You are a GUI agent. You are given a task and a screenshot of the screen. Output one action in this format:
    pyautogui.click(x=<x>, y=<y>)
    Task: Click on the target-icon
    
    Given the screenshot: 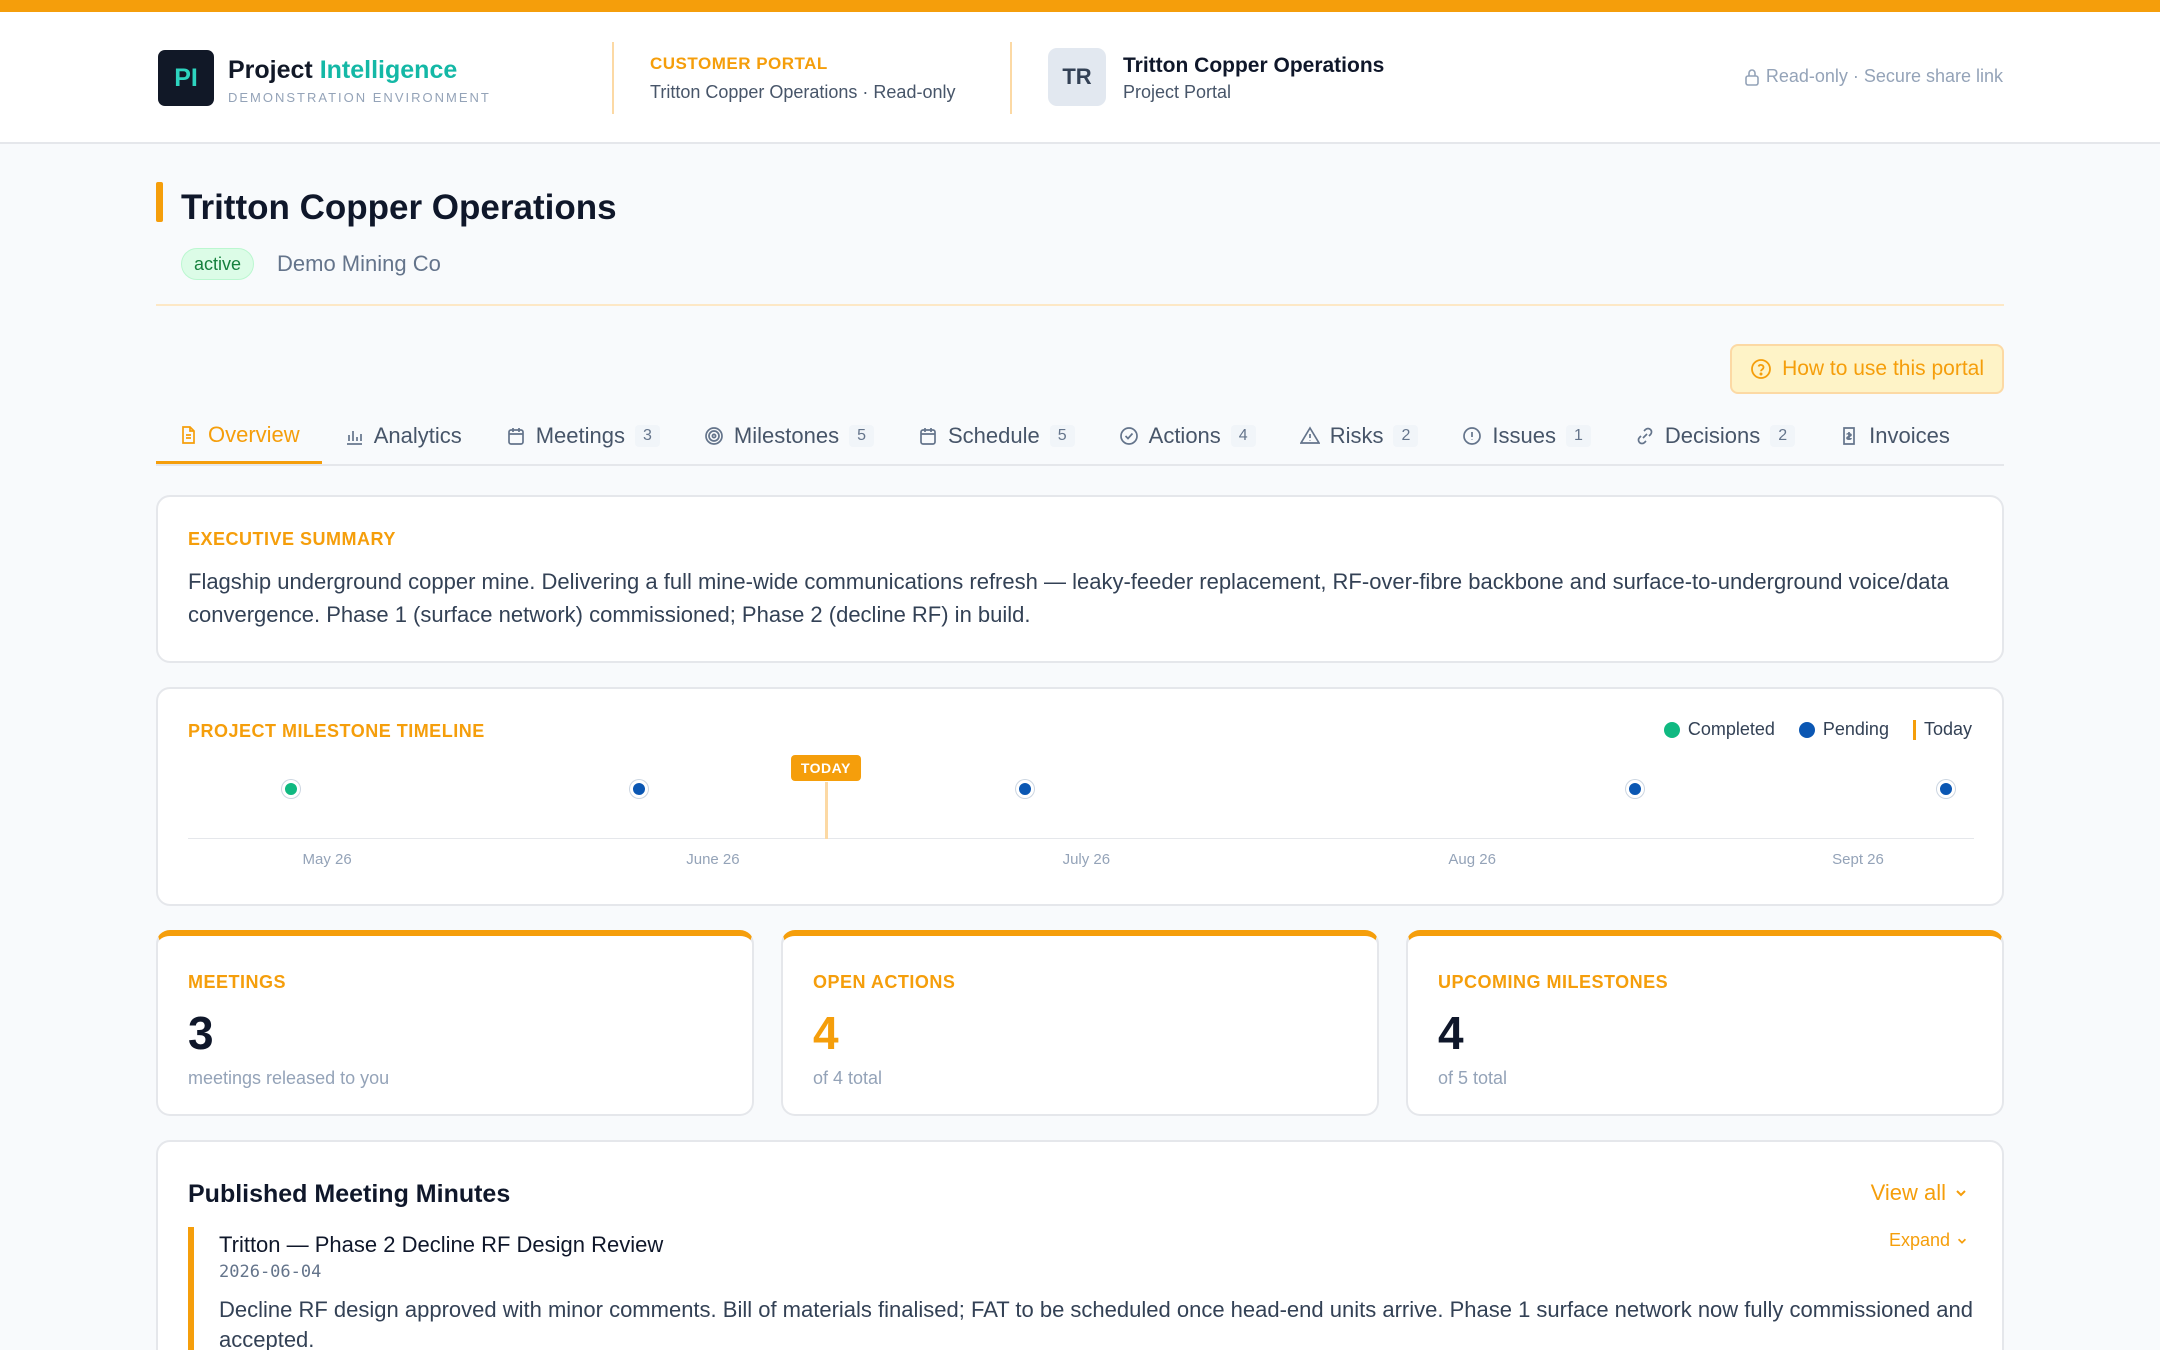 What is the action you would take?
    pyautogui.click(x=714, y=436)
    